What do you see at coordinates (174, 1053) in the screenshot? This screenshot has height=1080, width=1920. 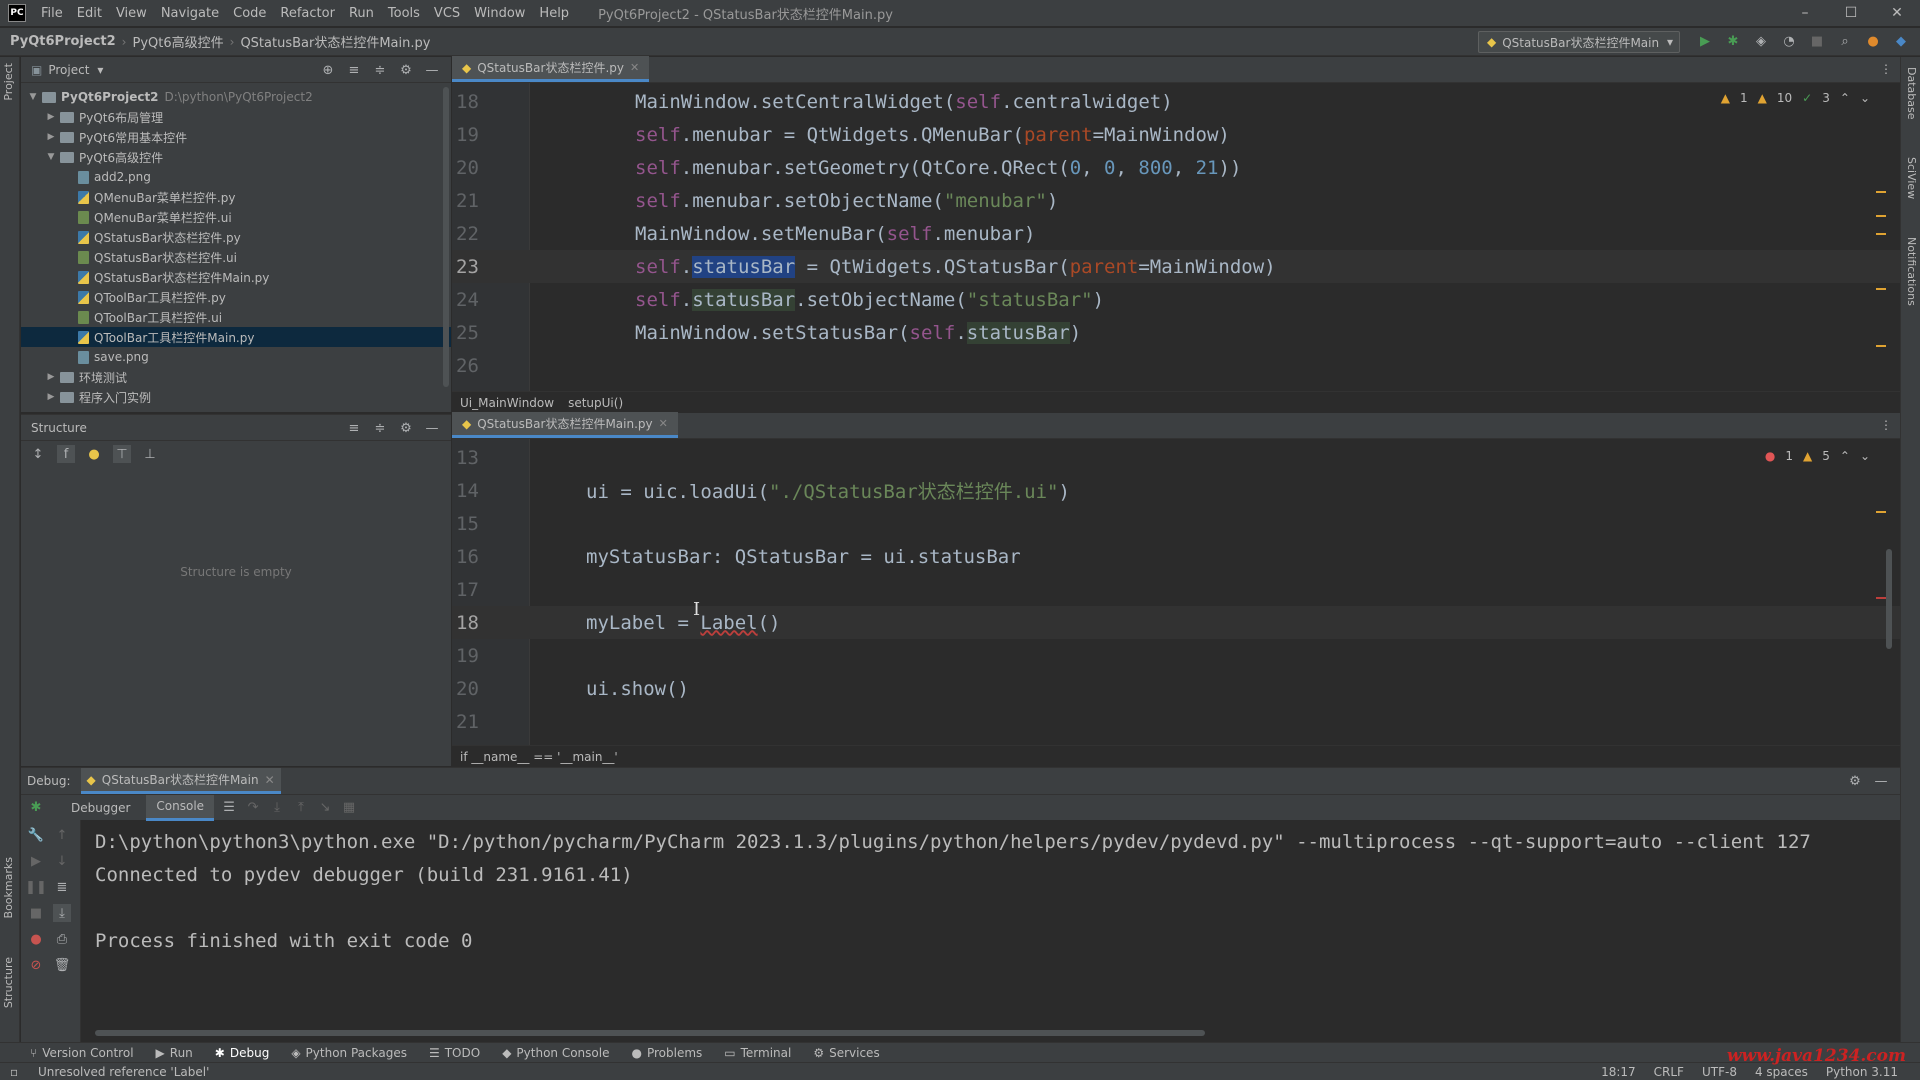 I see `tool-window-run: ▶ Run` at bounding box center [174, 1053].